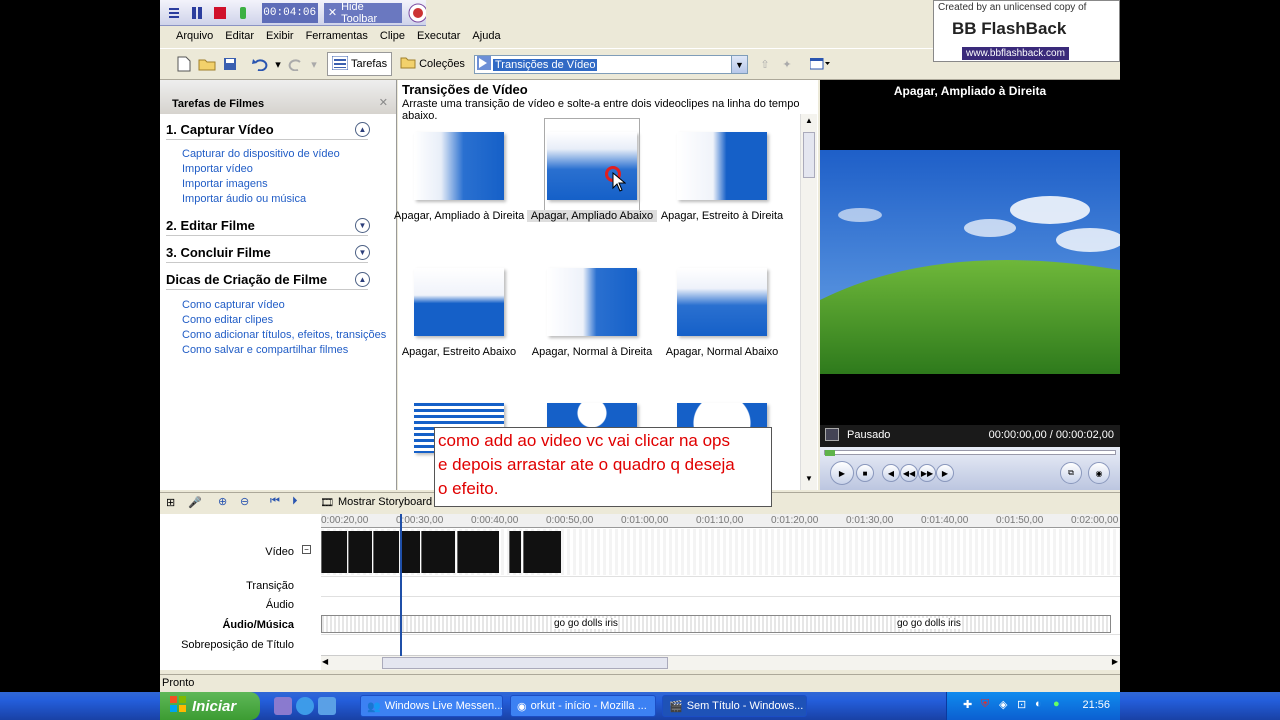 The width and height of the screenshot is (1280, 720). What do you see at coordinates (1099, 473) in the screenshot?
I see `snapshot-icon: ◉` at bounding box center [1099, 473].